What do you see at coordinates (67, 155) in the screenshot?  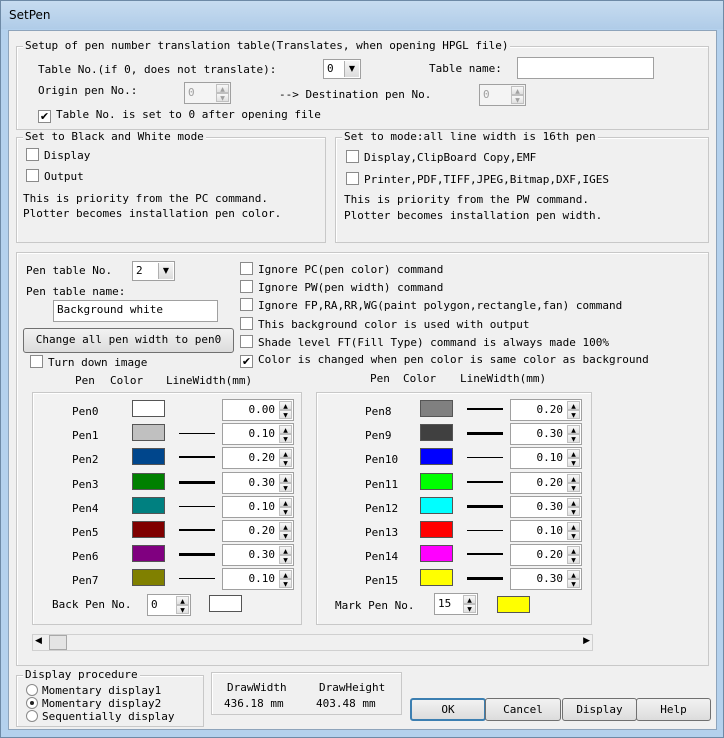 I see `bw-display-label: Display` at bounding box center [67, 155].